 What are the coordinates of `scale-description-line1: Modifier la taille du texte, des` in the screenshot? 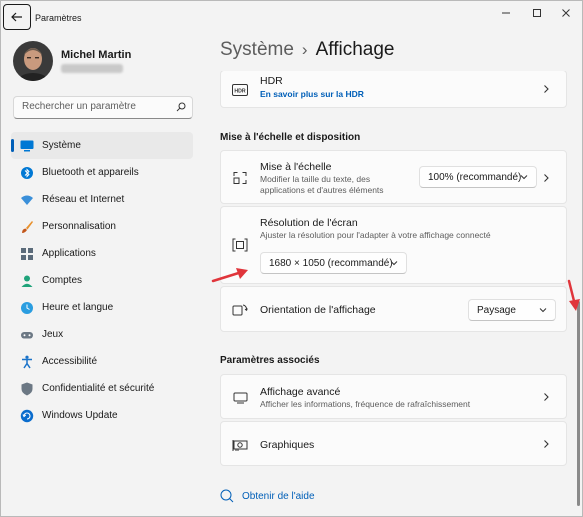 It's located at (315, 179).